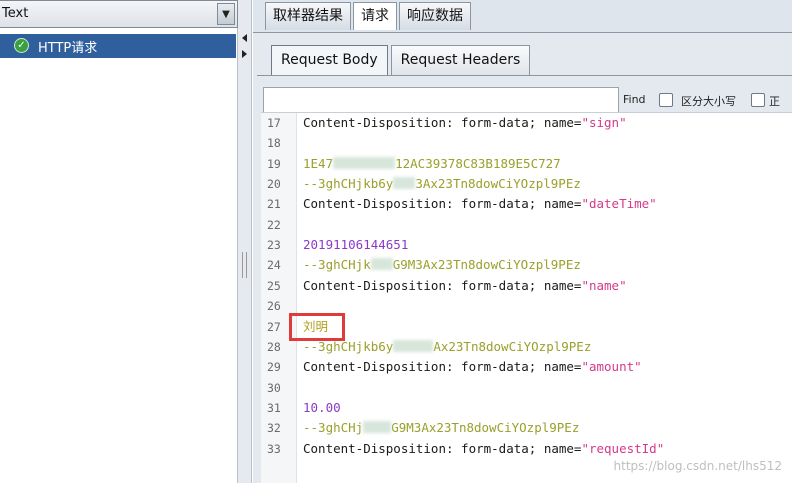 The width and height of the screenshot is (792, 483). What do you see at coordinates (526, 408) in the screenshot?
I see `code-line: 31 10.00` at bounding box center [526, 408].